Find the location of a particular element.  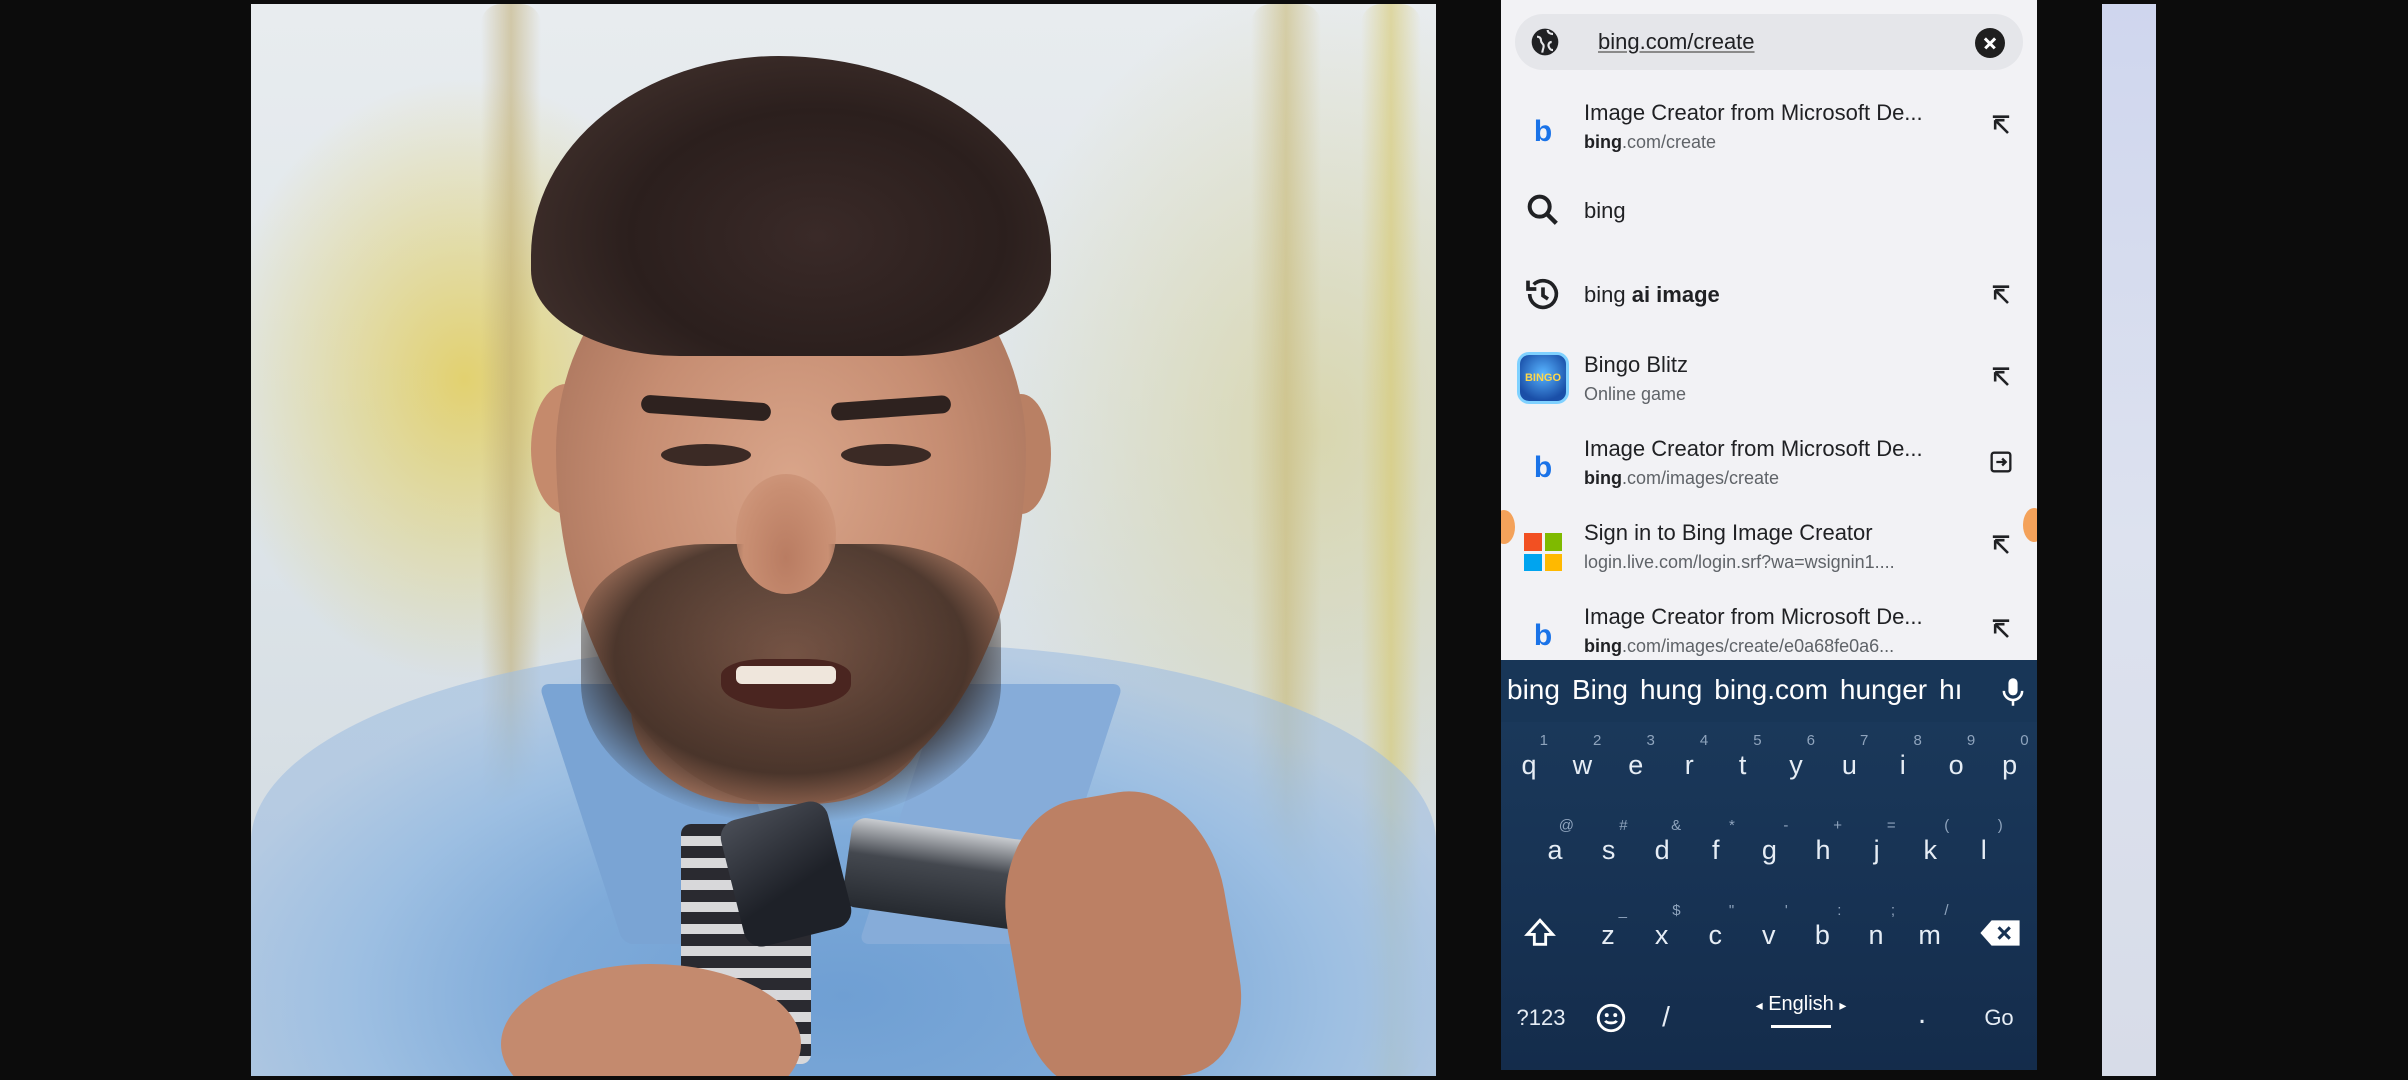

key-letter: s is located at coordinates (1608, 850).